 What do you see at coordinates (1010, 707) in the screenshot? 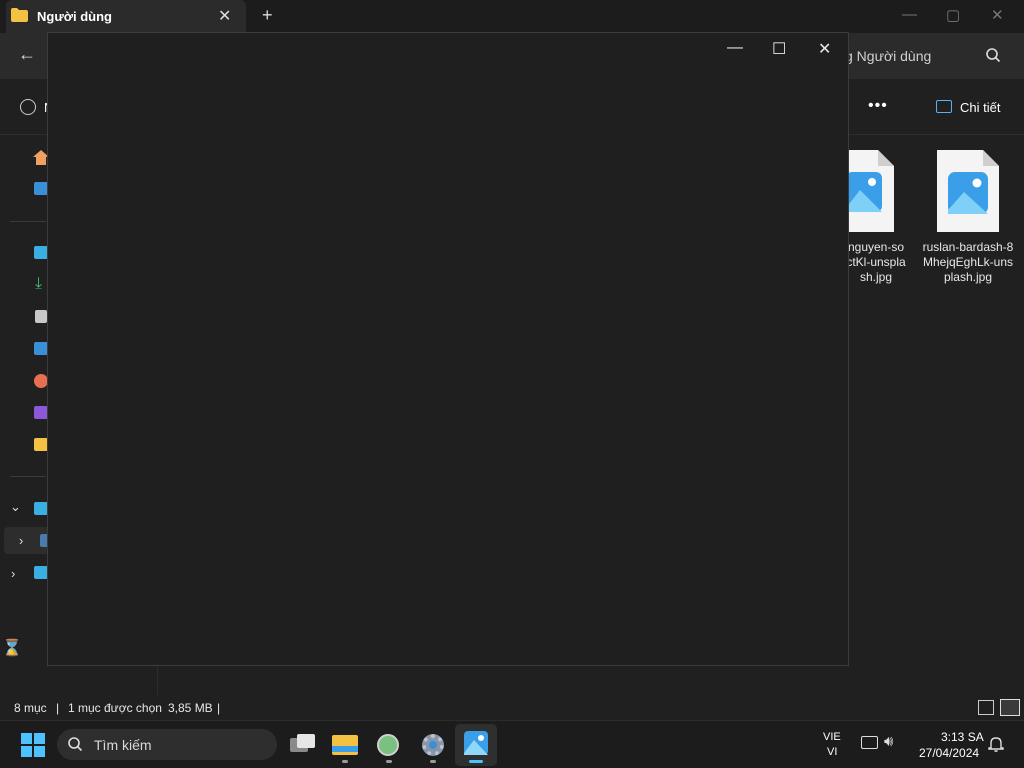
I see `large-icons-view-icon` at bounding box center [1010, 707].